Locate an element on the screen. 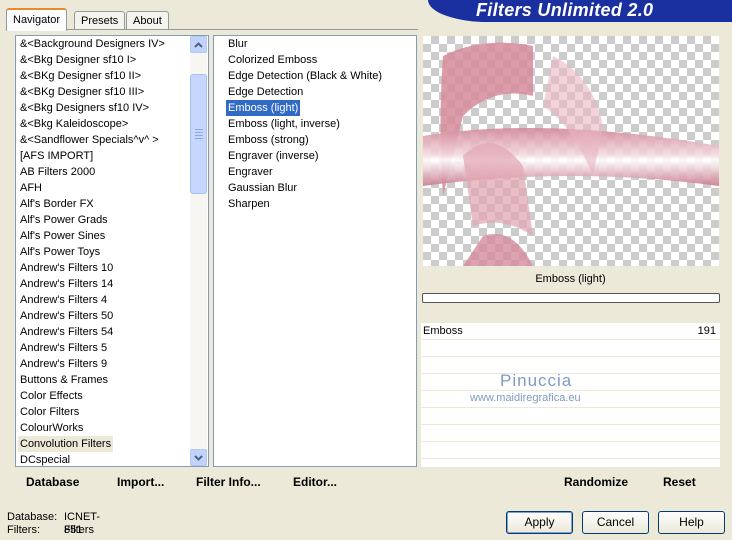 Image resolution: width=732 pixels, height=540 pixels. category-list-item: Convolution Filters is located at coordinates (66, 444).